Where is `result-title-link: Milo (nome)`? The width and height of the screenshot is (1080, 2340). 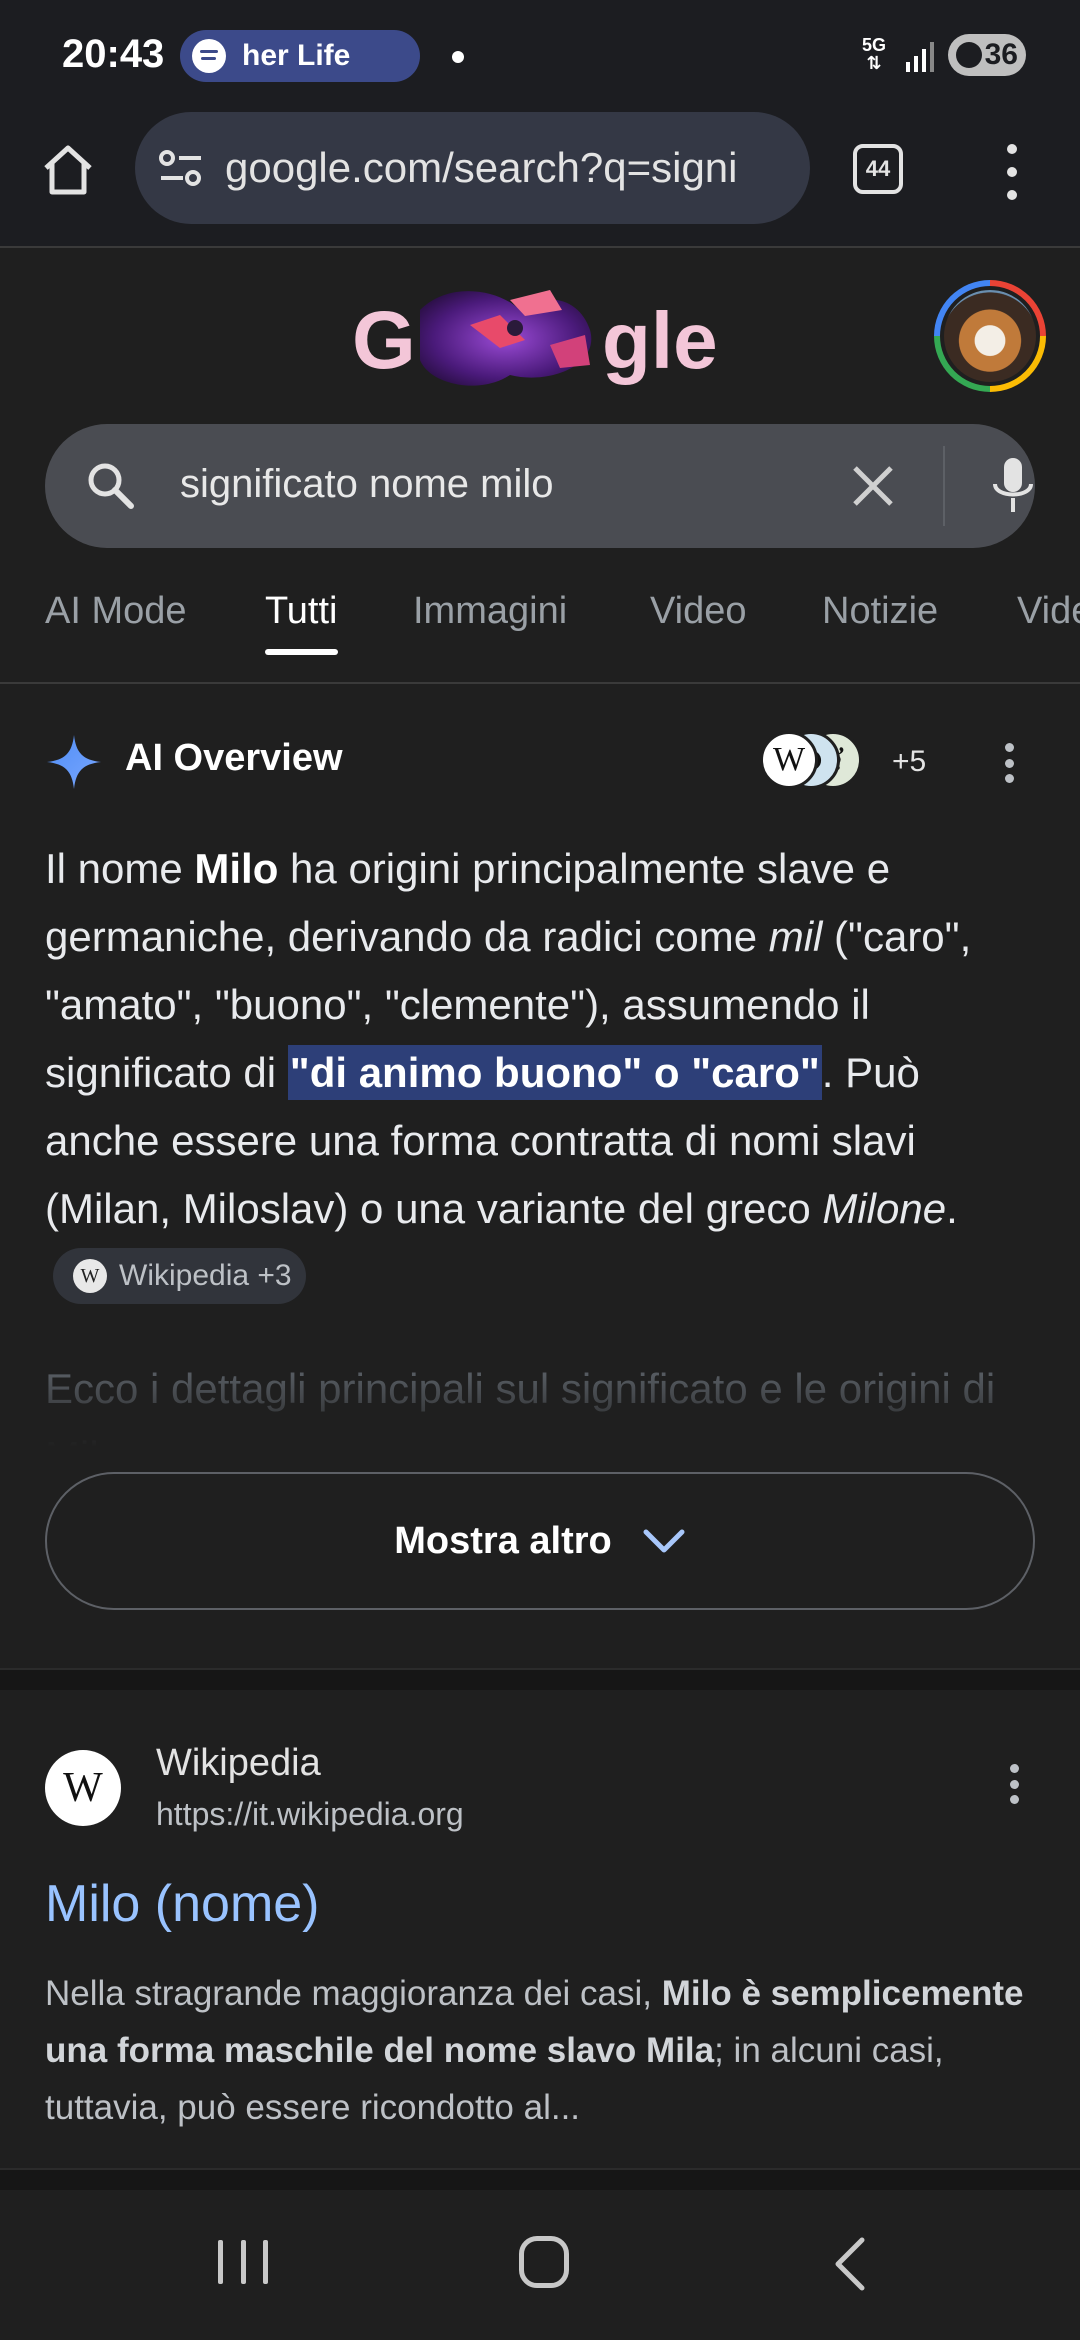
result-title-link: Milo (nome) is located at coordinates (182, 1904).